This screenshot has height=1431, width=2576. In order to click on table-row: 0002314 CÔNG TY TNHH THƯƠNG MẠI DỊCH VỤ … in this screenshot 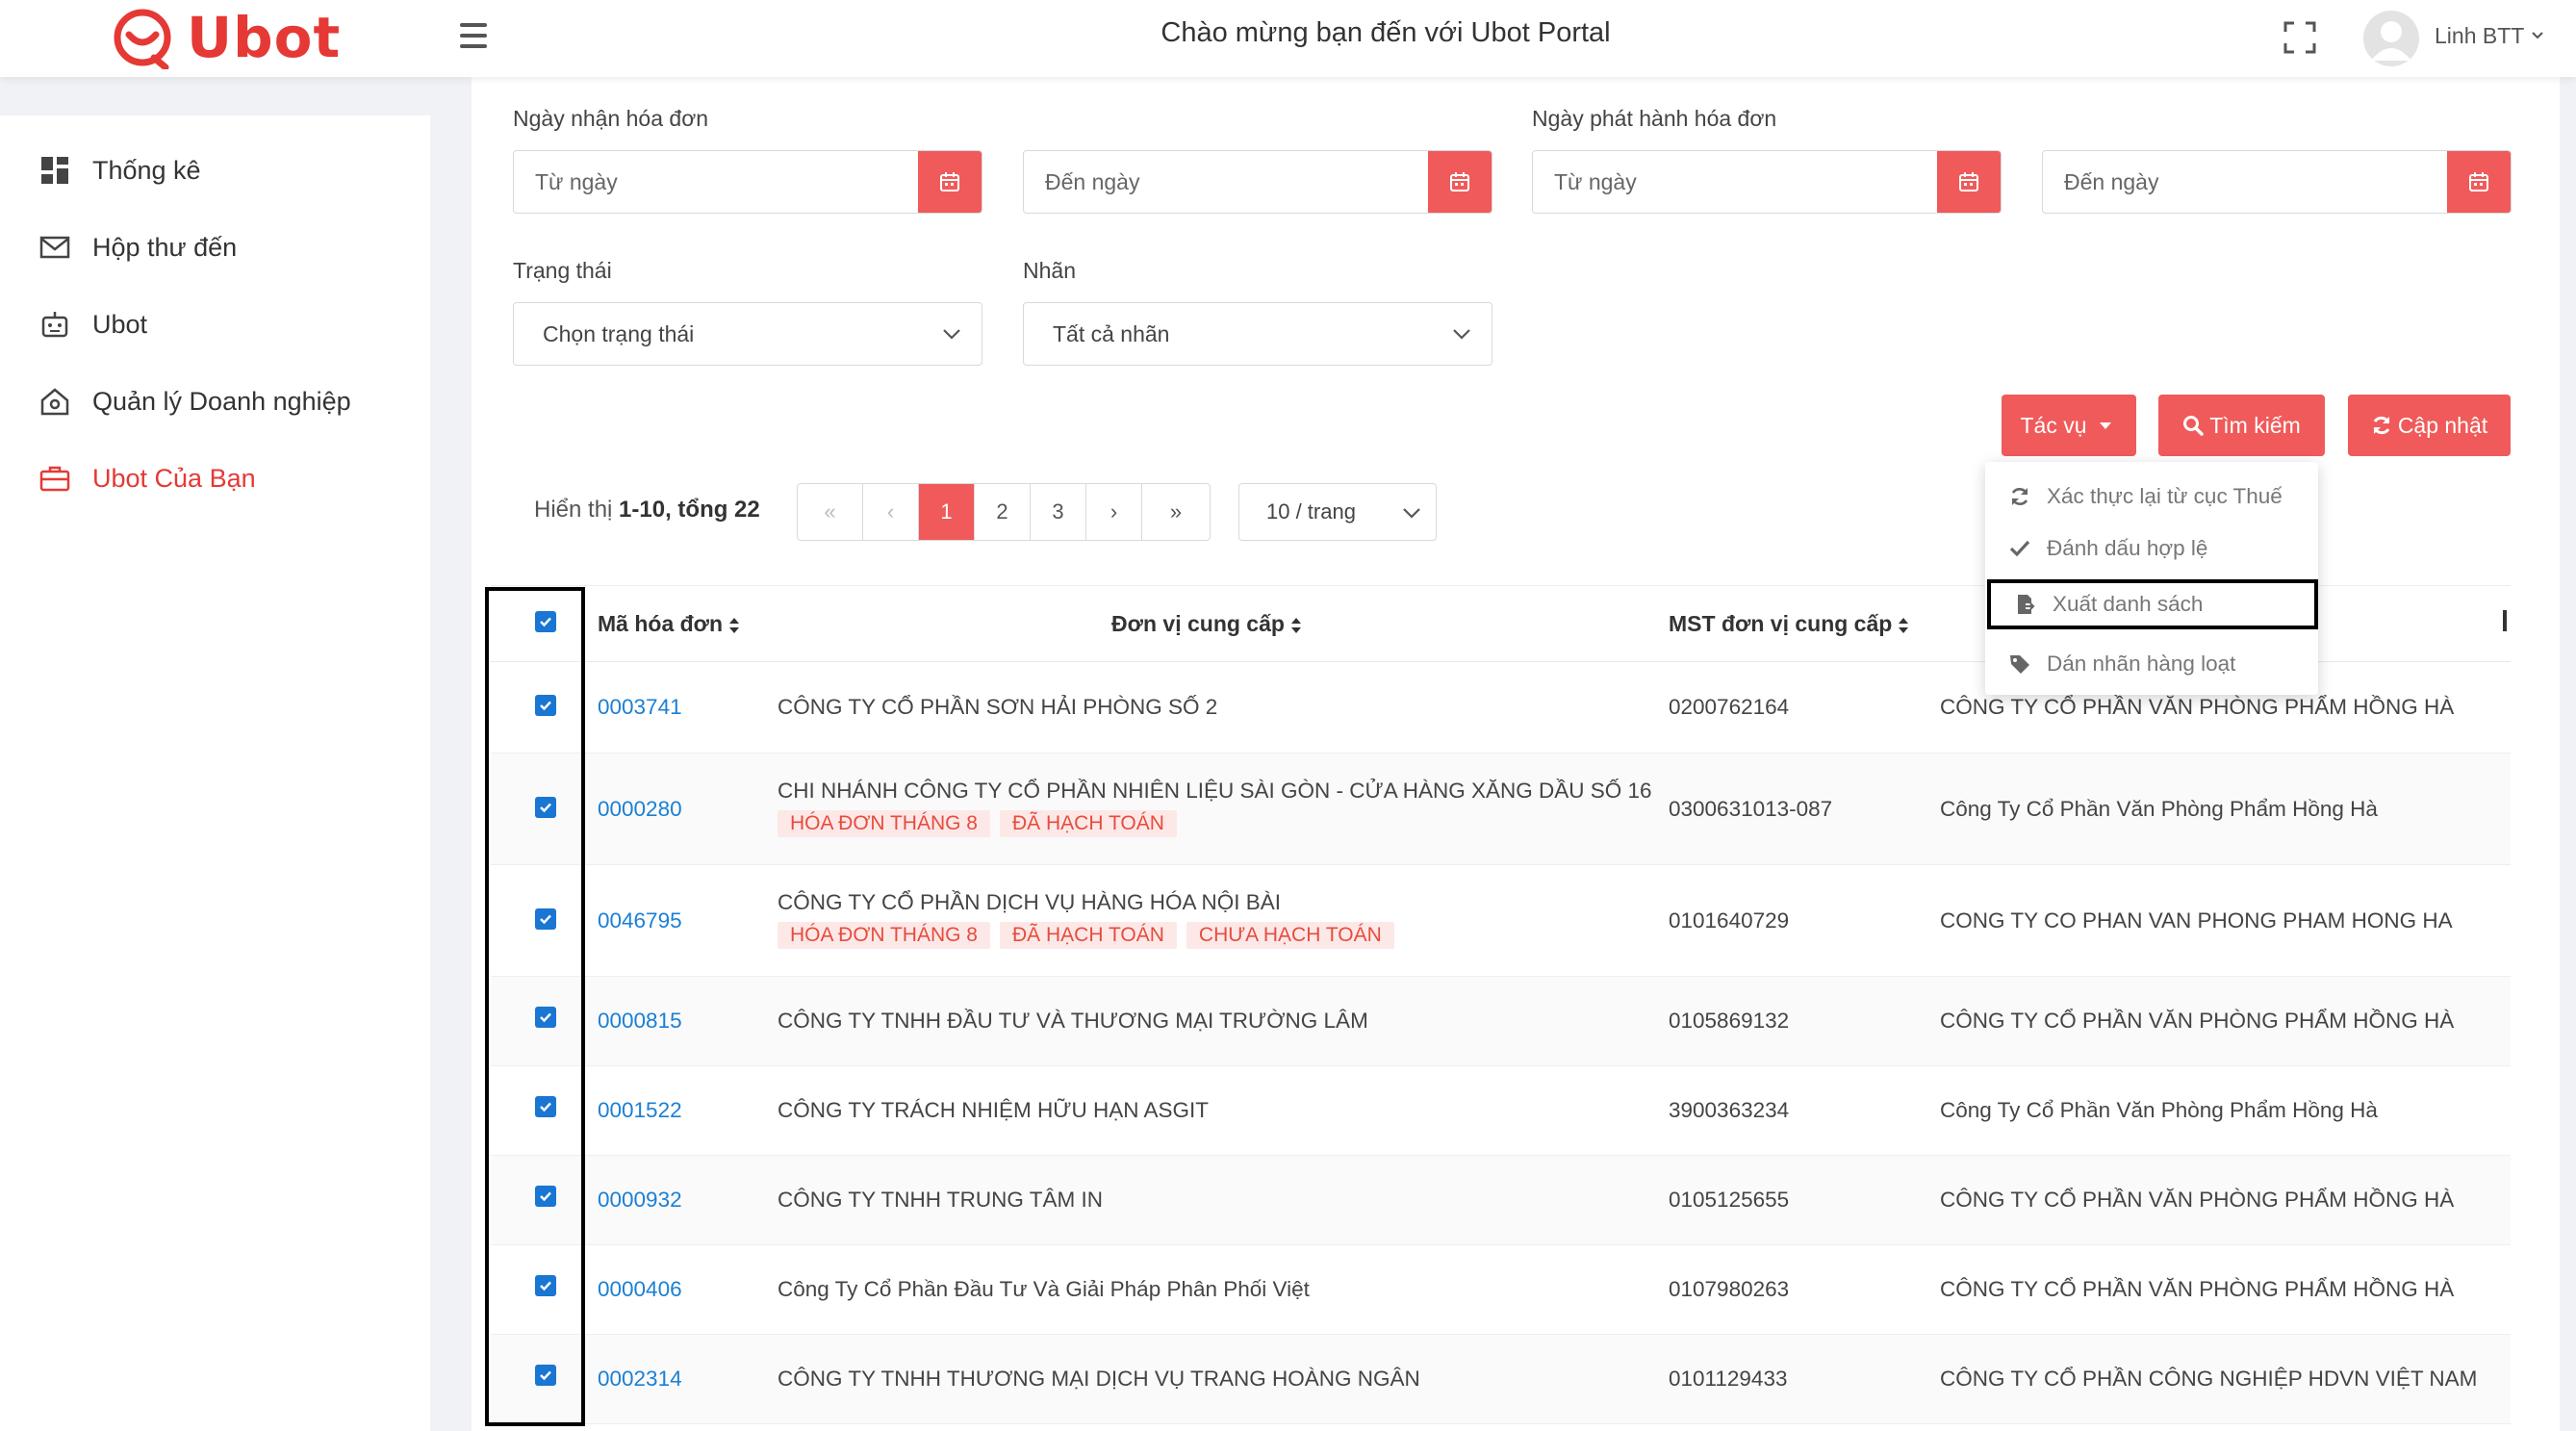, I will do `click(1501, 1379)`.